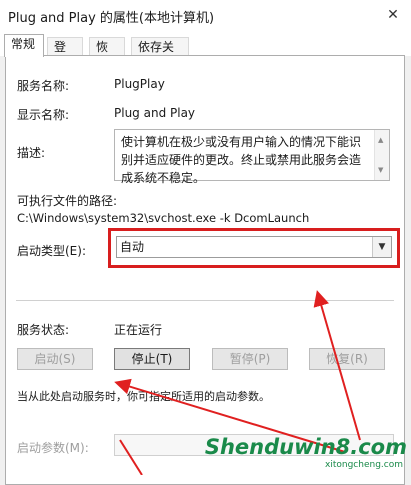 This screenshot has width=411, height=485. I want to click on watermark-main-text: Shenduwin8.com, so click(305, 447).